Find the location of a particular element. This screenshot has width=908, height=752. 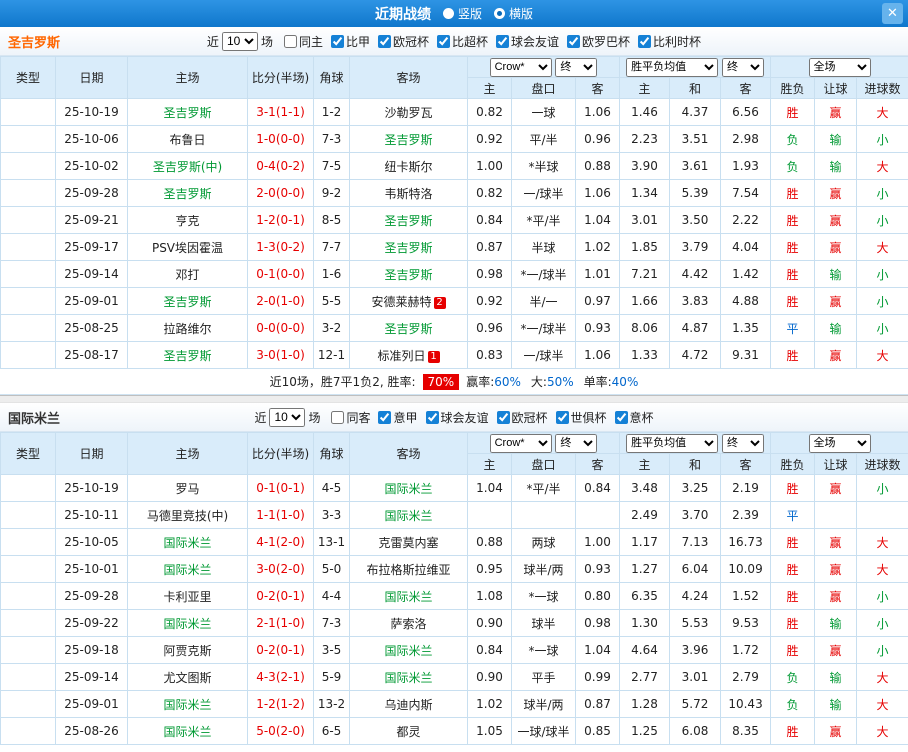

close-icon: ✕ is located at coordinates (892, 13).